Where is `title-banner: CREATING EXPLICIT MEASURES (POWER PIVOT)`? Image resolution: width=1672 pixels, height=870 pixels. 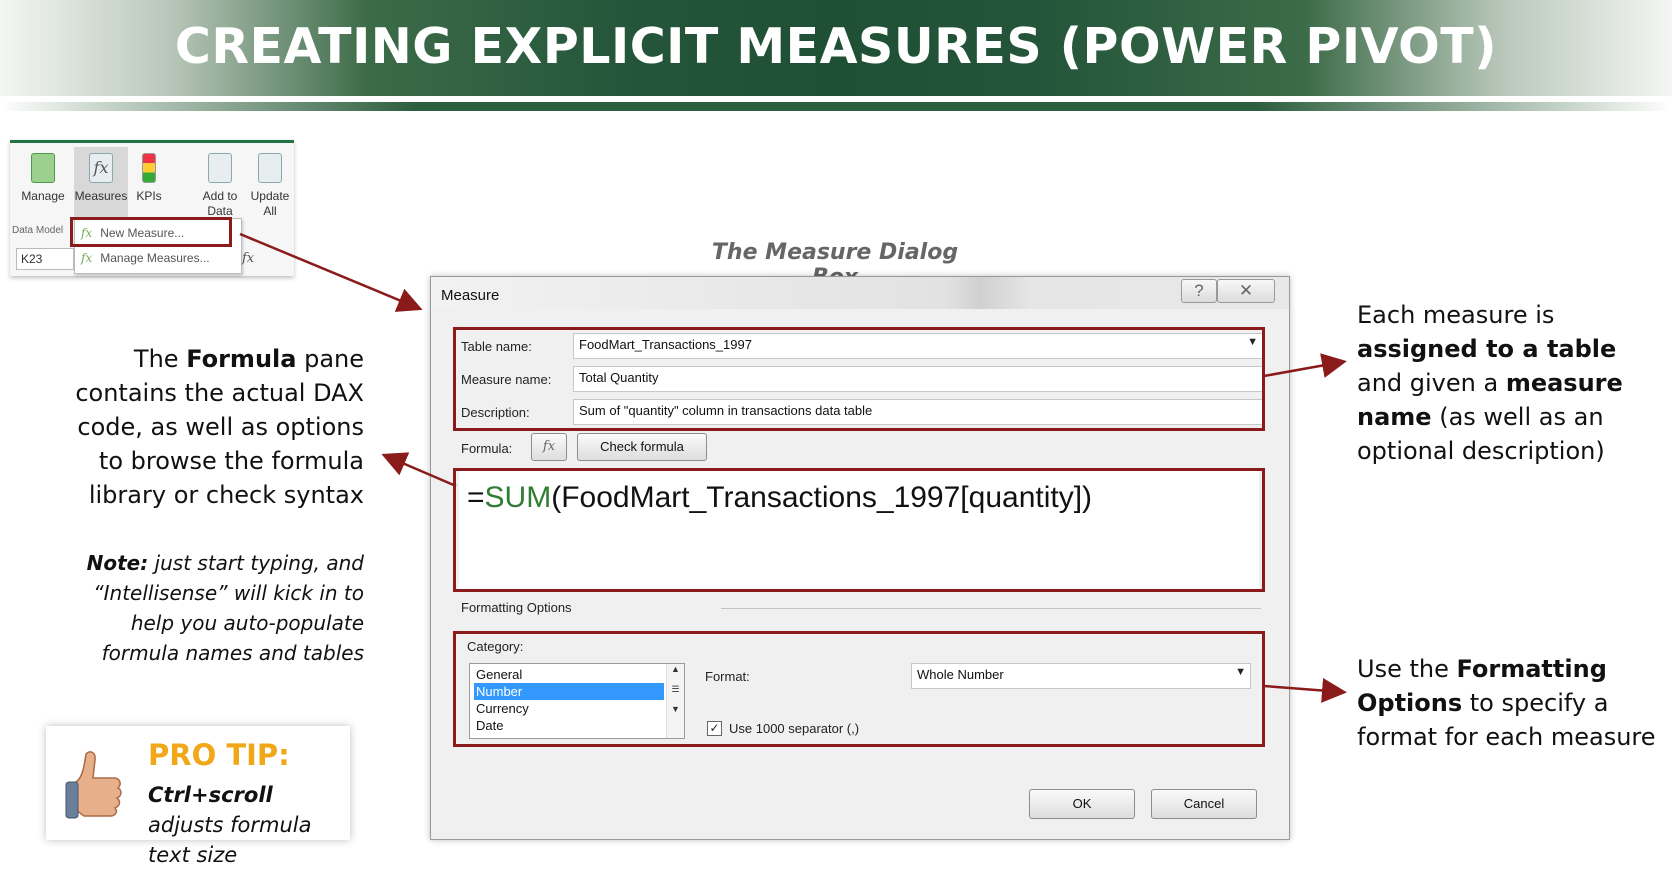
title-banner: CREATING EXPLICIT MEASURES (POWER PIVOT) is located at coordinates (836, 48).